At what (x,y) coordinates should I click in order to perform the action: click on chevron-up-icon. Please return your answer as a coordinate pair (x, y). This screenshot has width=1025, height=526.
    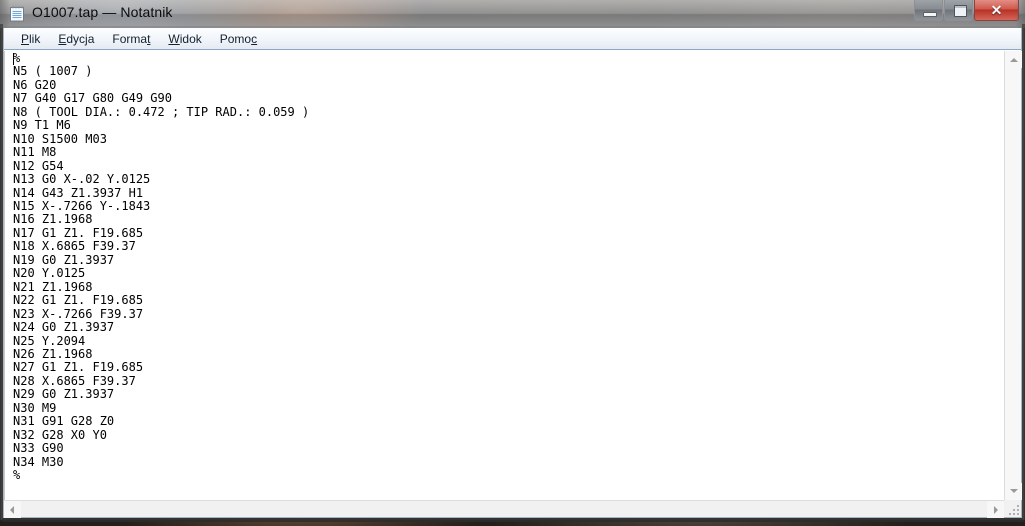
    Looking at the image, I should click on (1014, 60).